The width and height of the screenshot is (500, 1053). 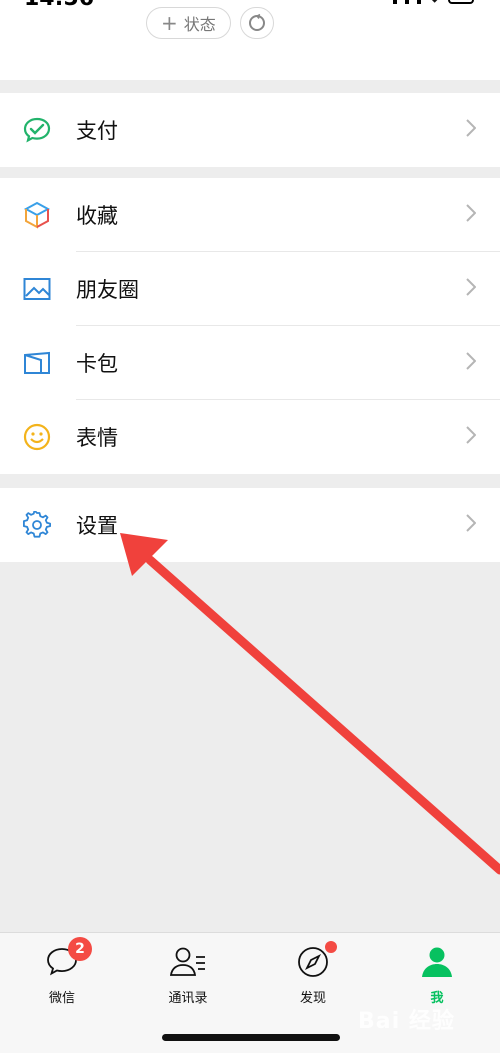 What do you see at coordinates (312, 998) in the screenshot?
I see `tab-label: 发现` at bounding box center [312, 998].